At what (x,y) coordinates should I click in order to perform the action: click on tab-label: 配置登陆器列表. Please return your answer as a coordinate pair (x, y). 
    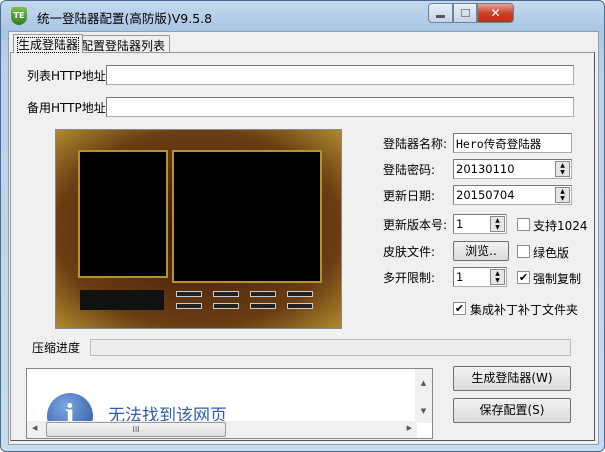
    Looking at the image, I should click on (123, 46).